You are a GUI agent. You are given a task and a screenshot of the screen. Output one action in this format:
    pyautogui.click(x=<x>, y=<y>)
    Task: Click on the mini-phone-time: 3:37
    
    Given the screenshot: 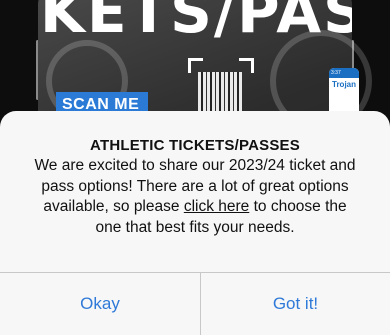 What is the action you would take?
    pyautogui.click(x=344, y=73)
    